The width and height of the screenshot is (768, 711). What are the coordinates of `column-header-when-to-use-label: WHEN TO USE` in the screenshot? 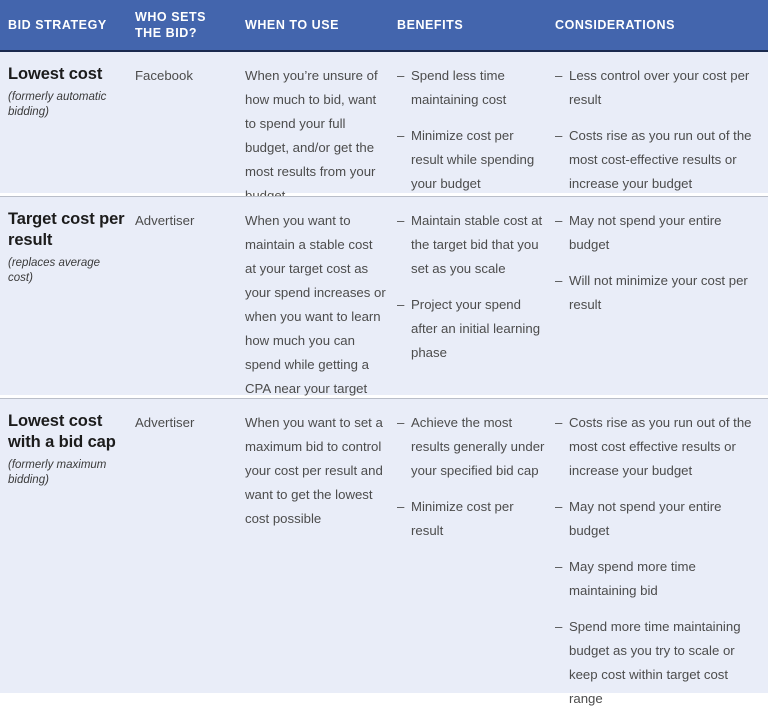 It's located at (292, 25).